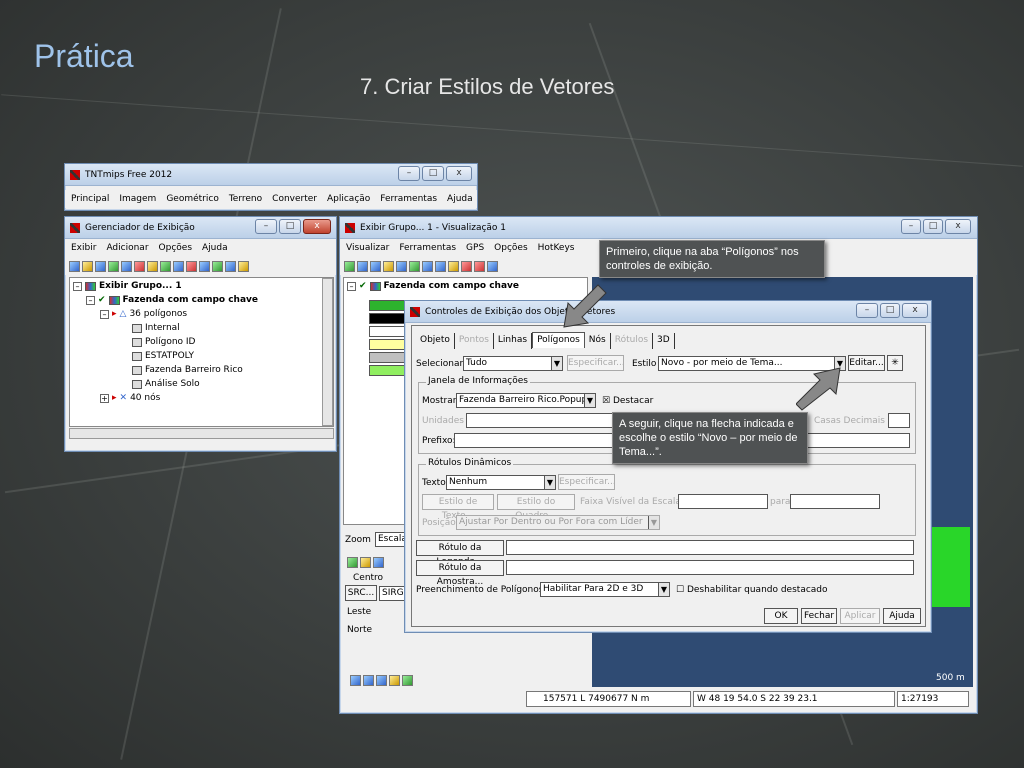  What do you see at coordinates (466, 266) in the screenshot?
I see `stop-icon` at bounding box center [466, 266].